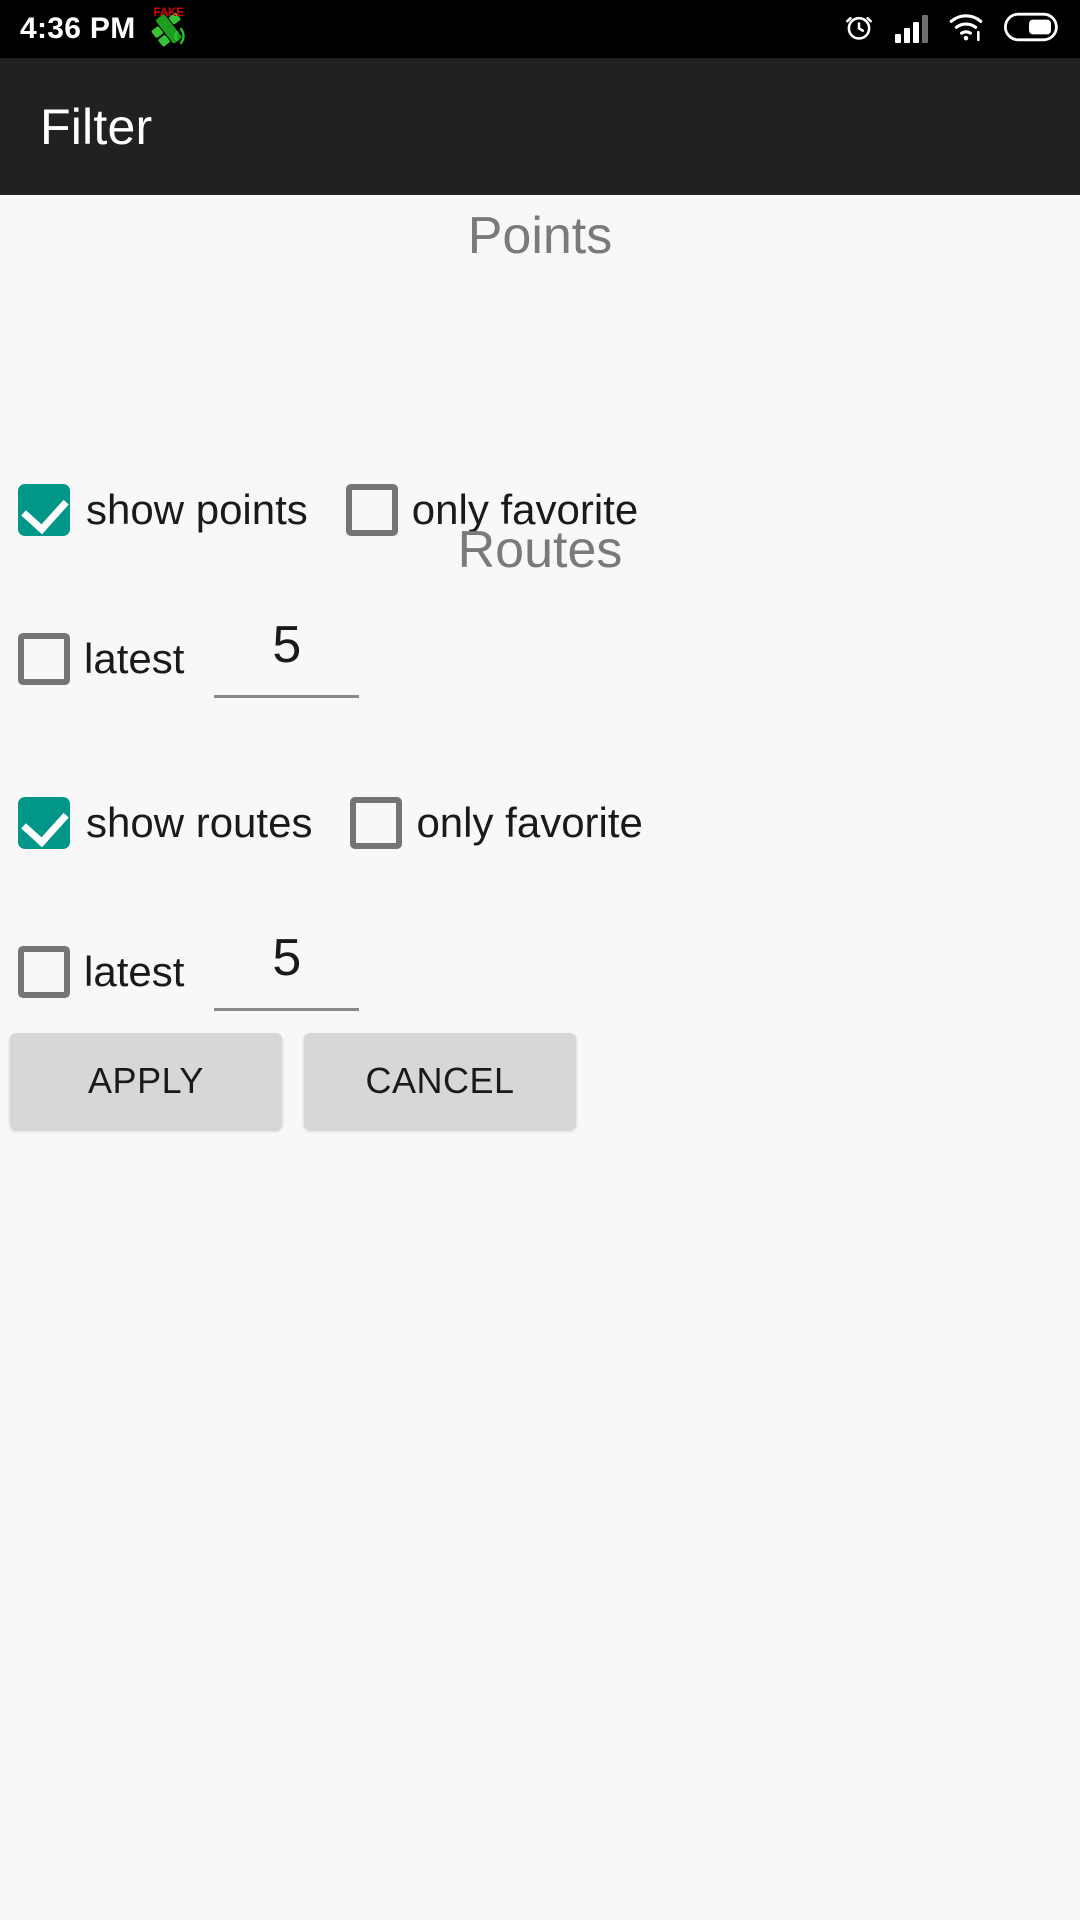  I want to click on status-bar-left: 4:36 PM FAKE, so click(104, 27).